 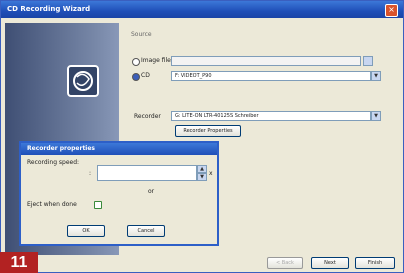 What do you see at coordinates (98, 205) in the screenshot?
I see `eject-checkbox` at bounding box center [98, 205].